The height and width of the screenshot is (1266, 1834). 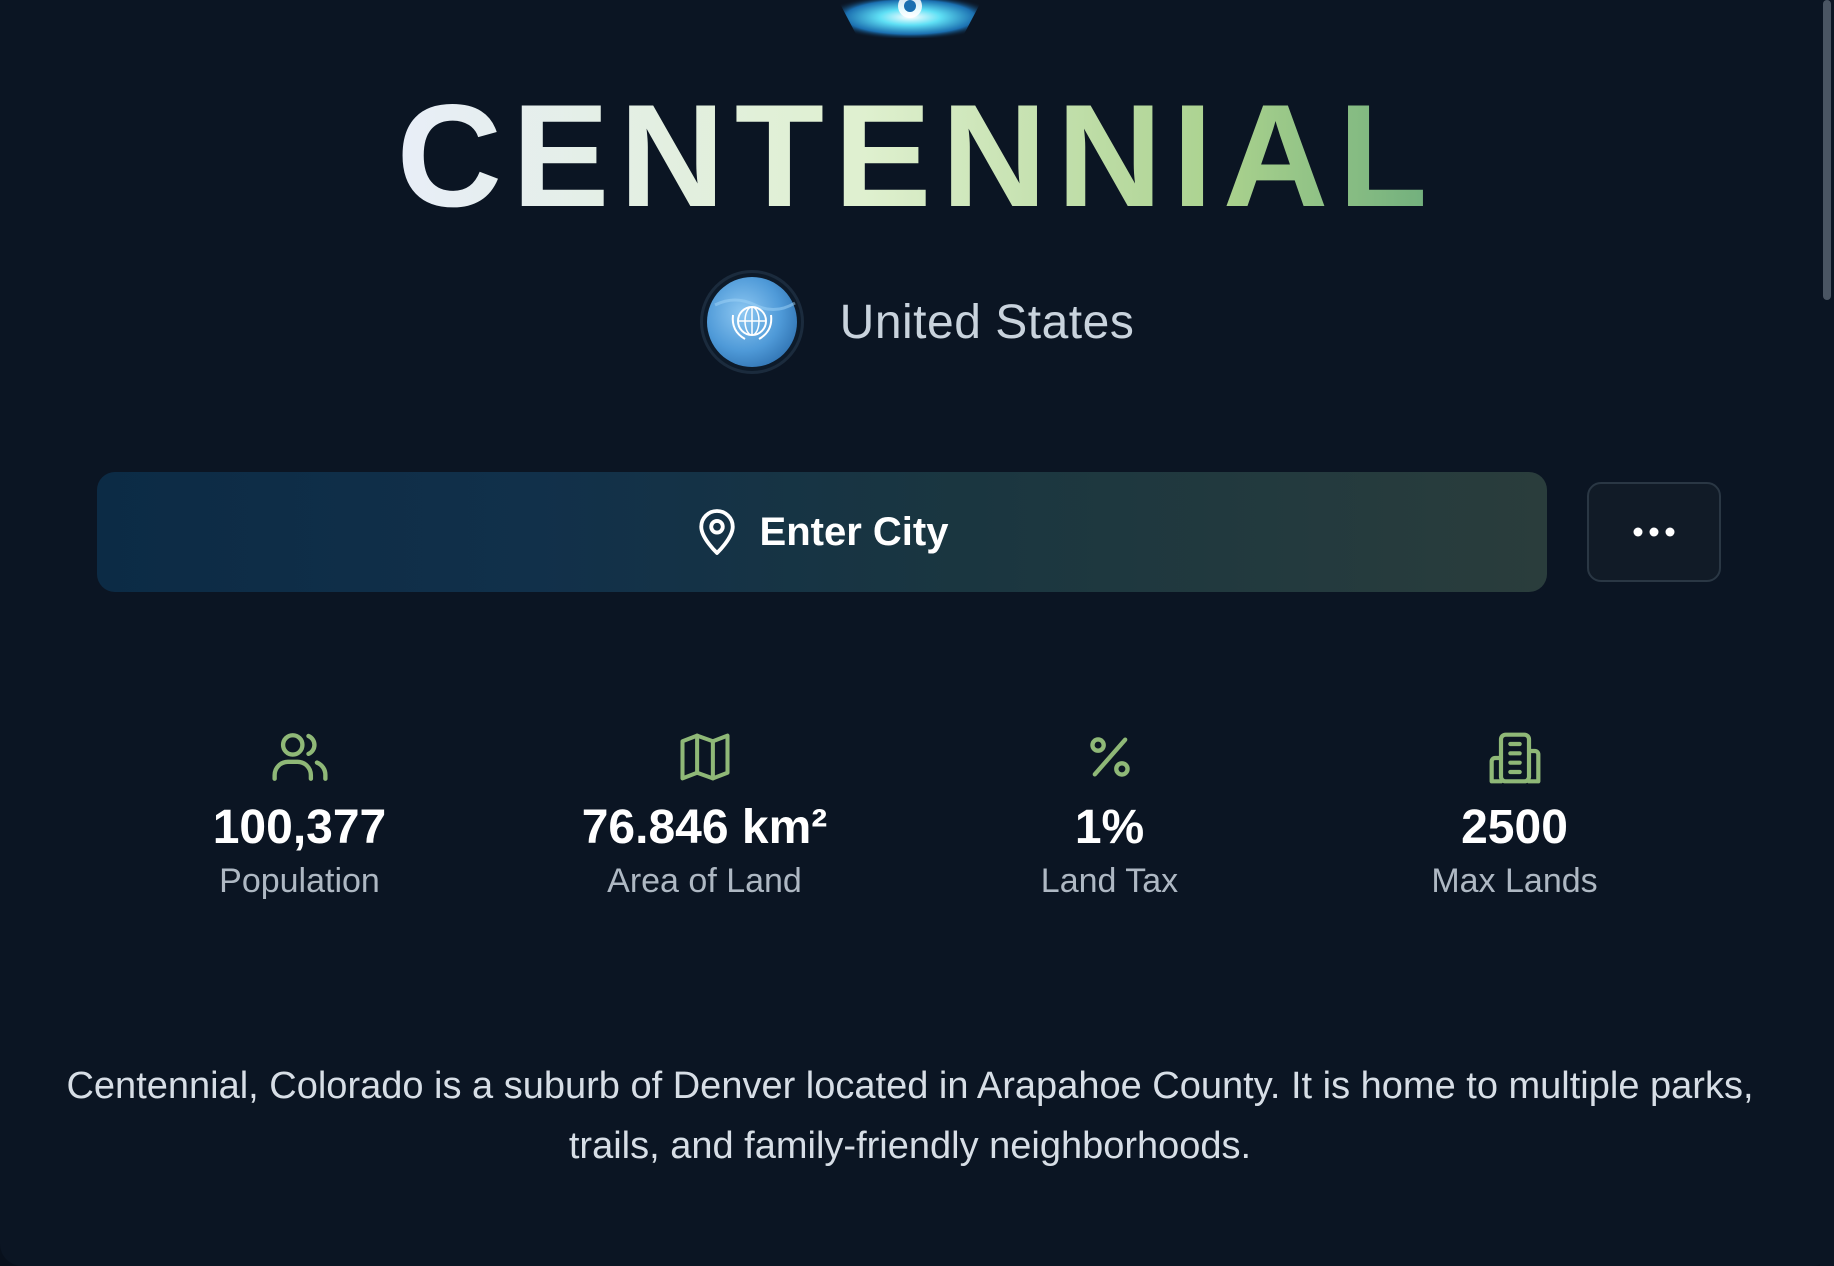 What do you see at coordinates (987, 322) in the screenshot?
I see `country-name: United States` at bounding box center [987, 322].